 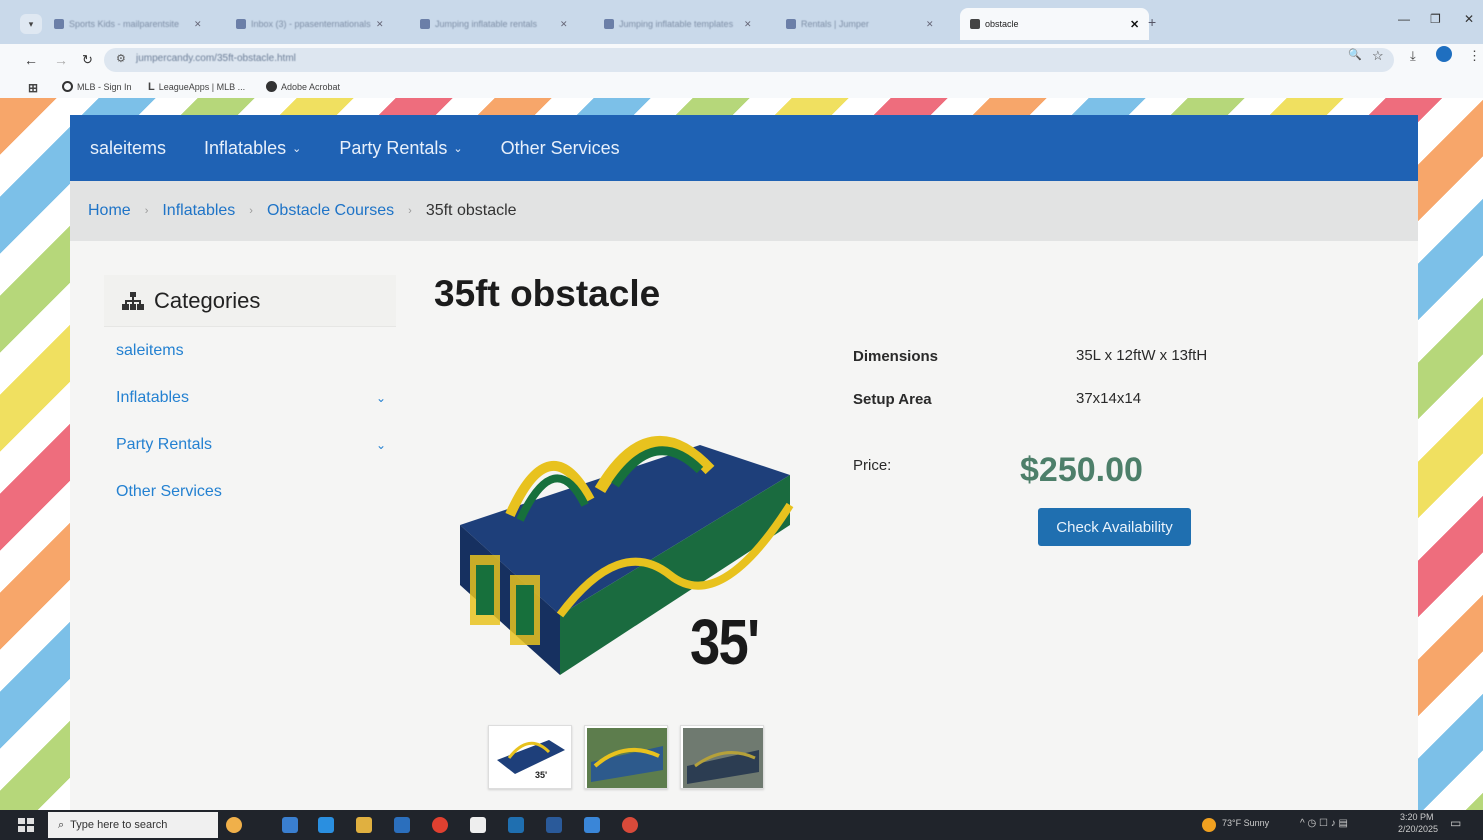 What do you see at coordinates (725, 642) in the screenshot?
I see `product-size-caption: 35'` at bounding box center [725, 642].